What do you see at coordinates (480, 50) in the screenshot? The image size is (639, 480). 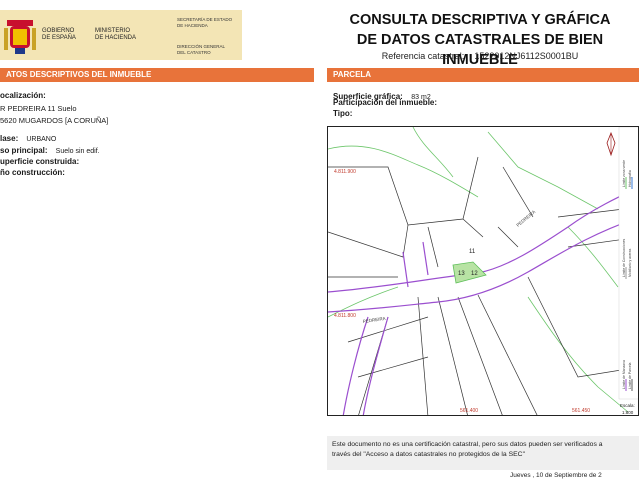 I see `title-line-2: DE DATOS CATASTRALES DE BIEN INMUEBLE` at bounding box center [480, 50].